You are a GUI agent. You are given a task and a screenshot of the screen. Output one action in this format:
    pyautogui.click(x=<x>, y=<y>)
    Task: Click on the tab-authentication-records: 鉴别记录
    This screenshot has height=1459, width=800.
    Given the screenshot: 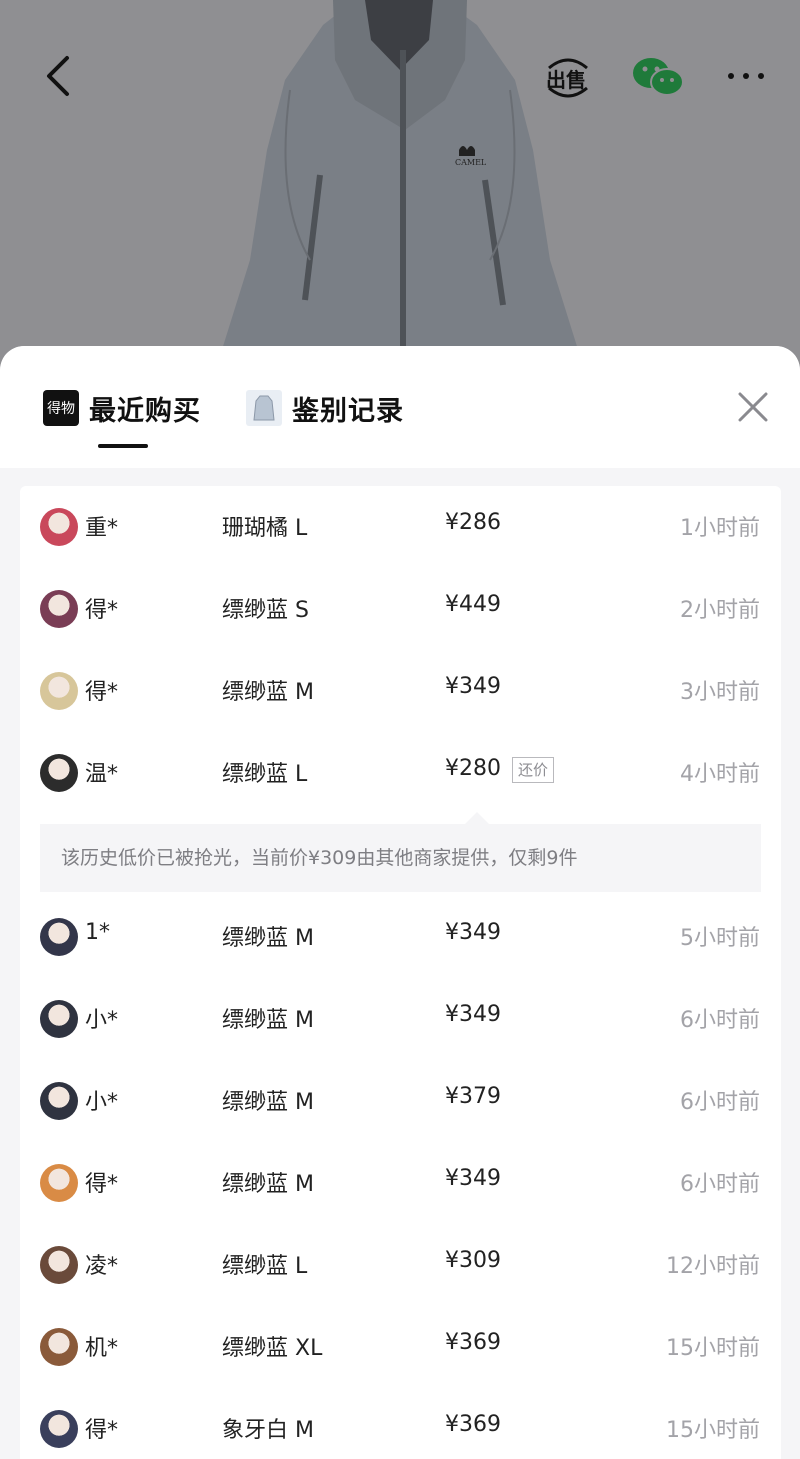 What is the action you would take?
    pyautogui.click(x=325, y=408)
    